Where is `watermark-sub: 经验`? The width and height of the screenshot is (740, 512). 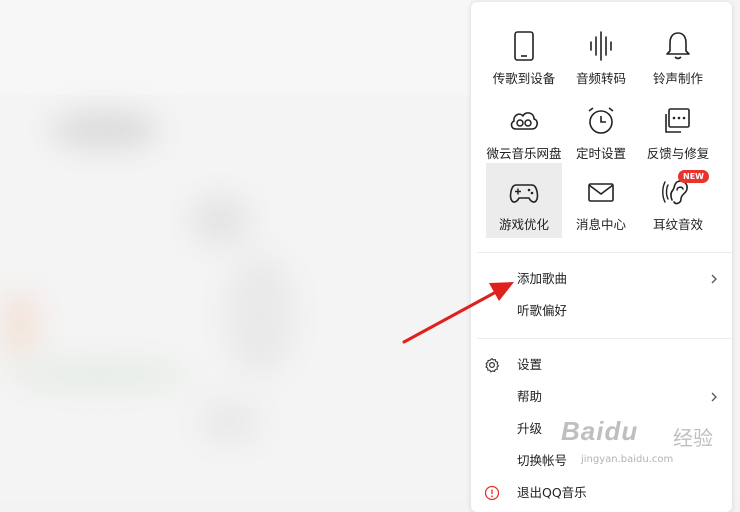 watermark-sub: 经验 is located at coordinates (693, 438).